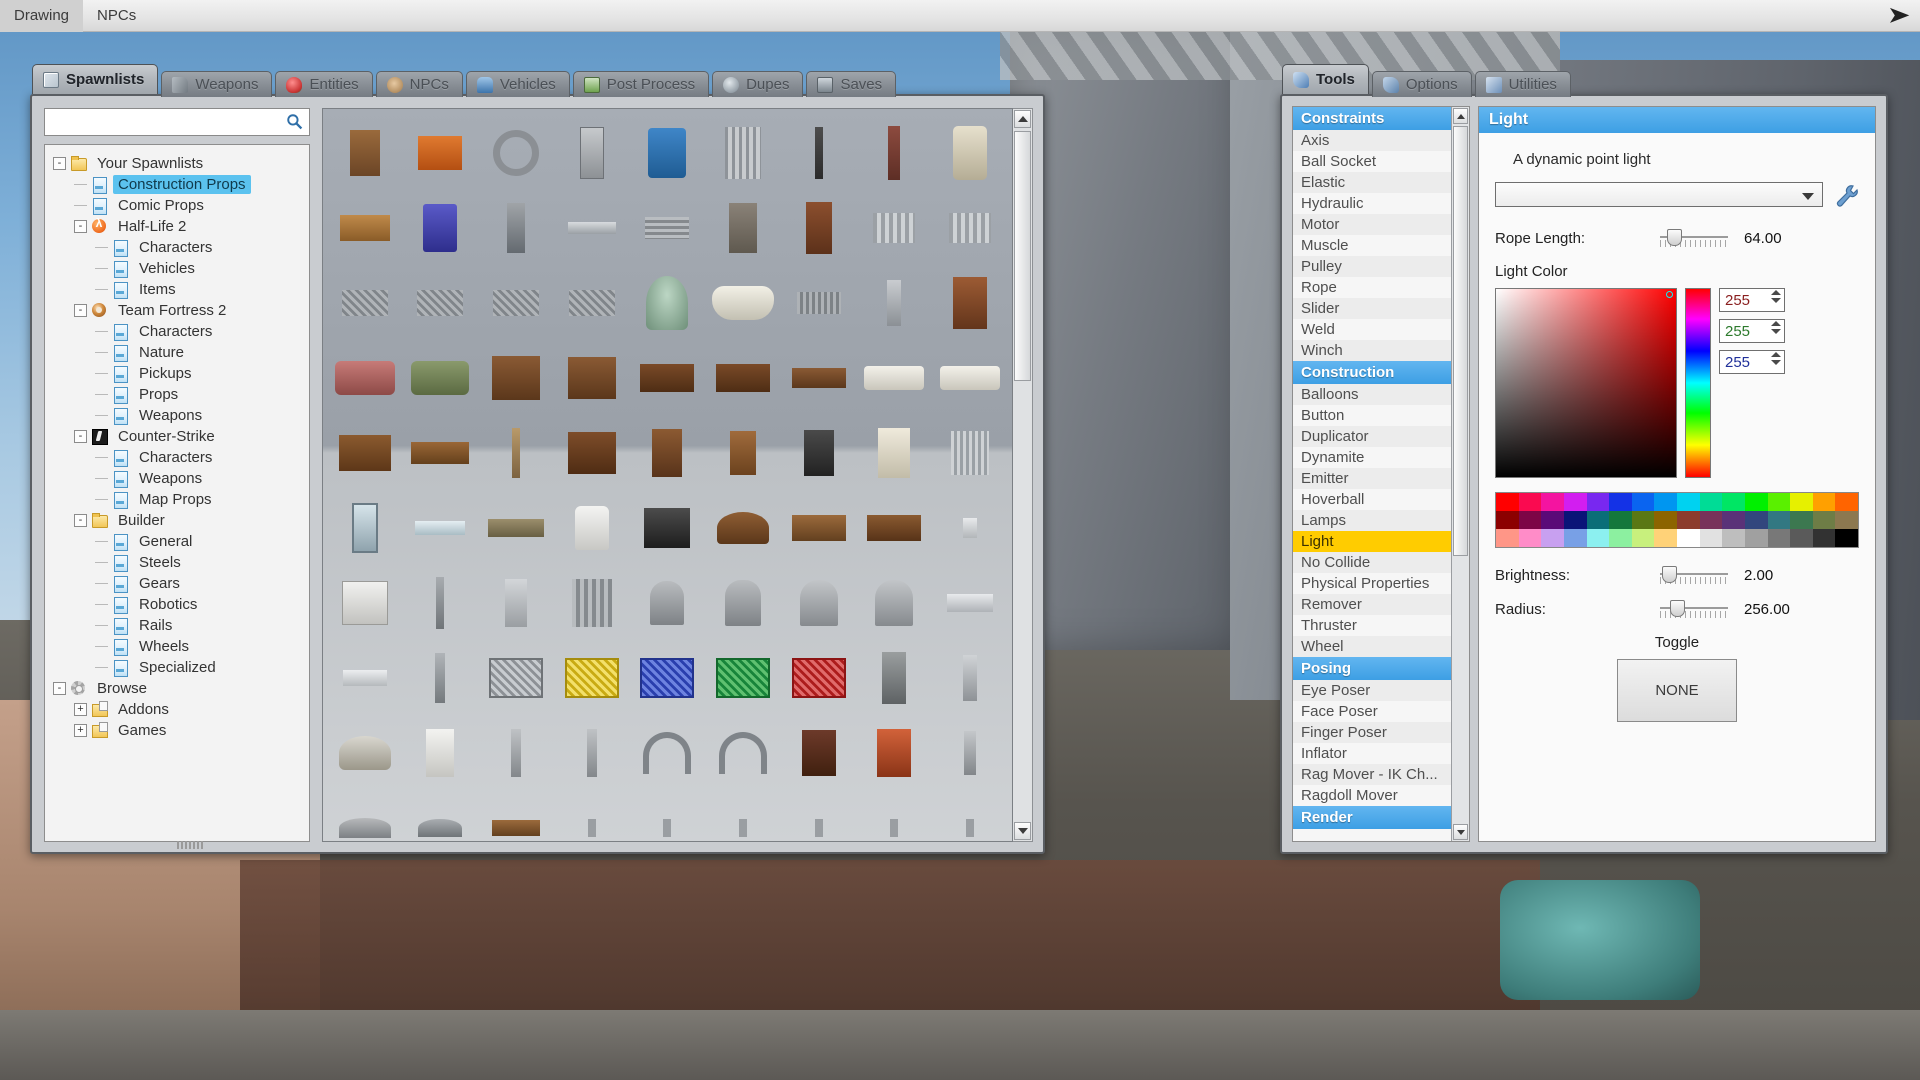  I want to click on tool-item-emitter: Emitter, so click(1372, 478).